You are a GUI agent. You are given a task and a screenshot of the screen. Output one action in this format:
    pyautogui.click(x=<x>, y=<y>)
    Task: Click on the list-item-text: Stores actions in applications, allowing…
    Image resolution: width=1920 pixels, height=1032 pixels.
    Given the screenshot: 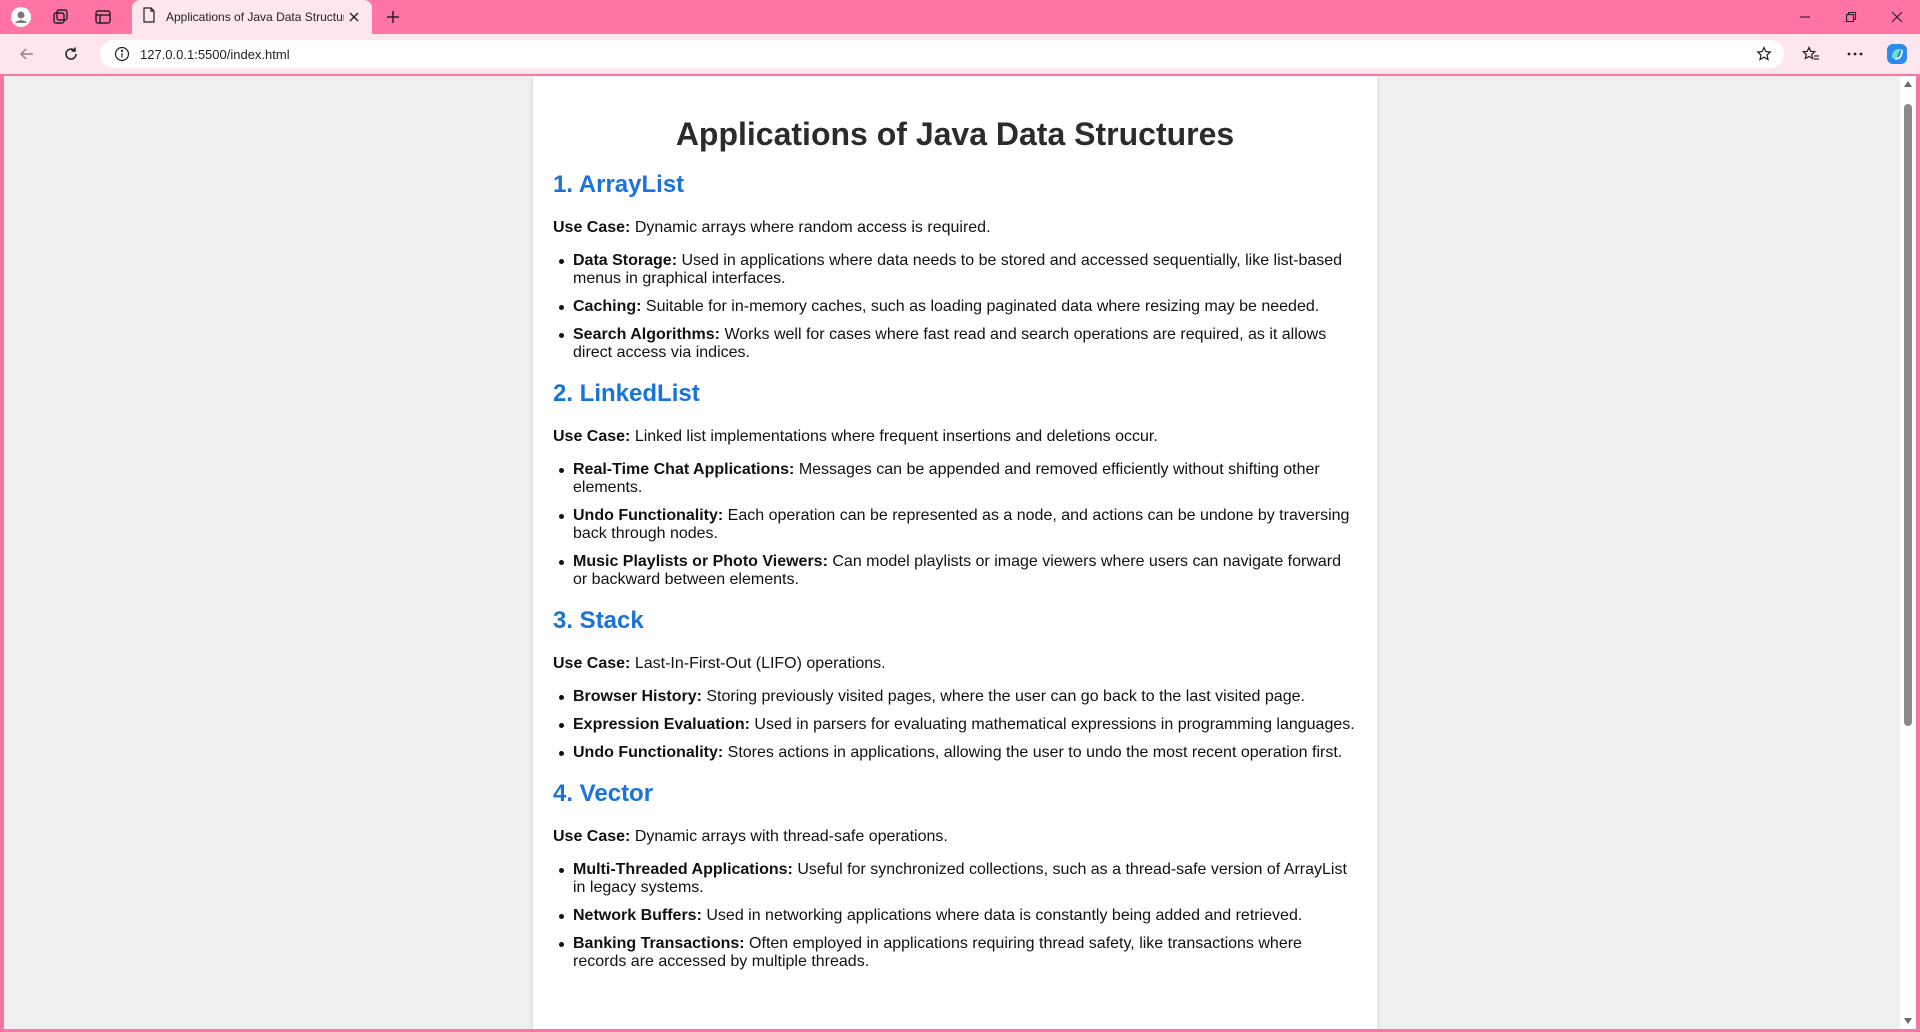 What is the action you would take?
    pyautogui.click(x=1035, y=752)
    